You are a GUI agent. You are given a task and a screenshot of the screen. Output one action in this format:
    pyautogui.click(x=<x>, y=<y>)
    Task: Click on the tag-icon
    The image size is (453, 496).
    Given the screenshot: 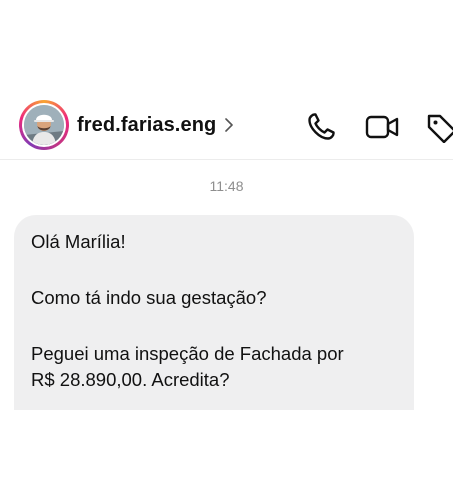 What is the action you would take?
    pyautogui.click(x=439, y=127)
    